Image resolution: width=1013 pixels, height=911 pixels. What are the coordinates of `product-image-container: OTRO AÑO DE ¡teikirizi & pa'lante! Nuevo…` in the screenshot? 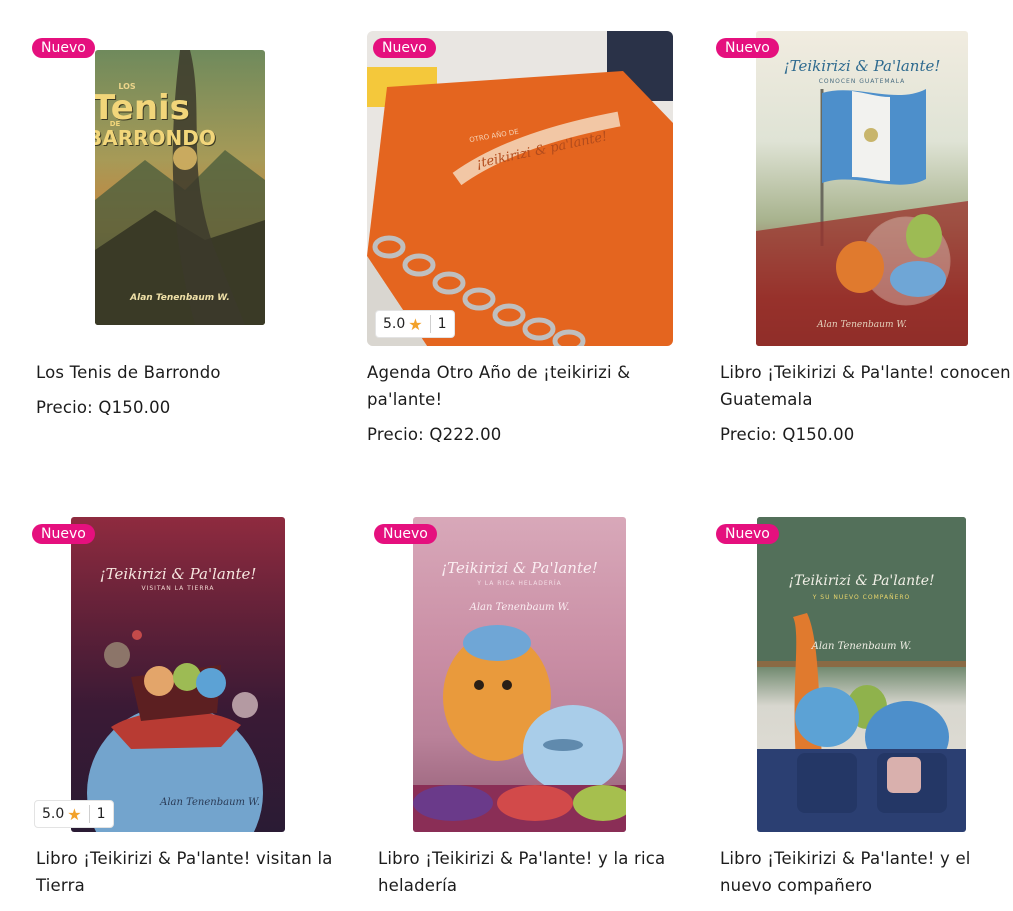 It's located at (520, 188).